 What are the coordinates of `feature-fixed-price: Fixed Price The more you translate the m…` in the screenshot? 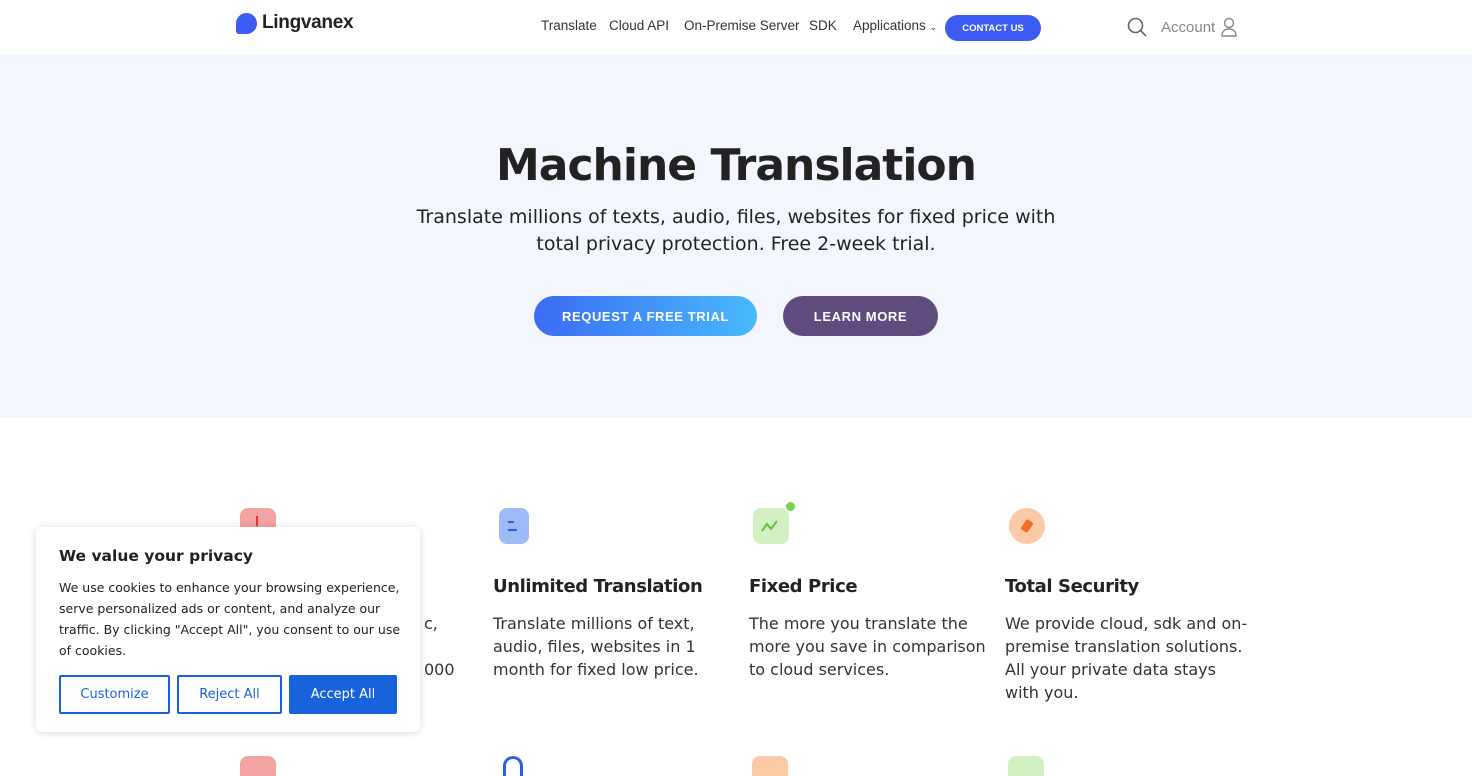 It's located at (869, 590).